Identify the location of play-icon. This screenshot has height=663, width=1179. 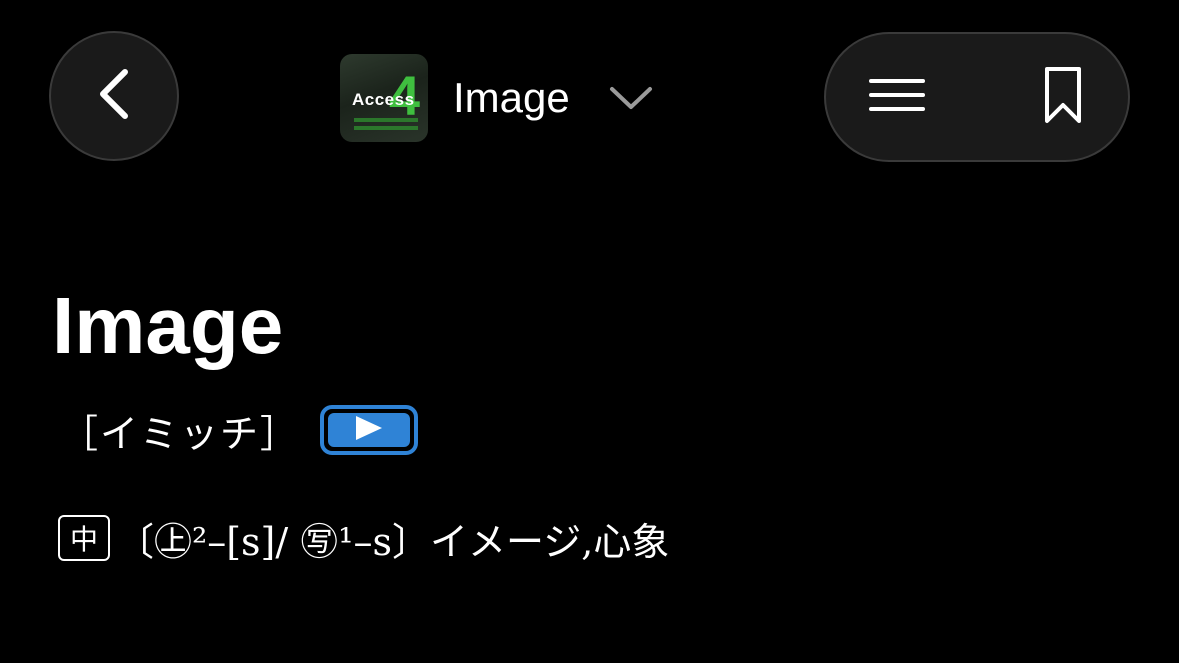
(369, 430).